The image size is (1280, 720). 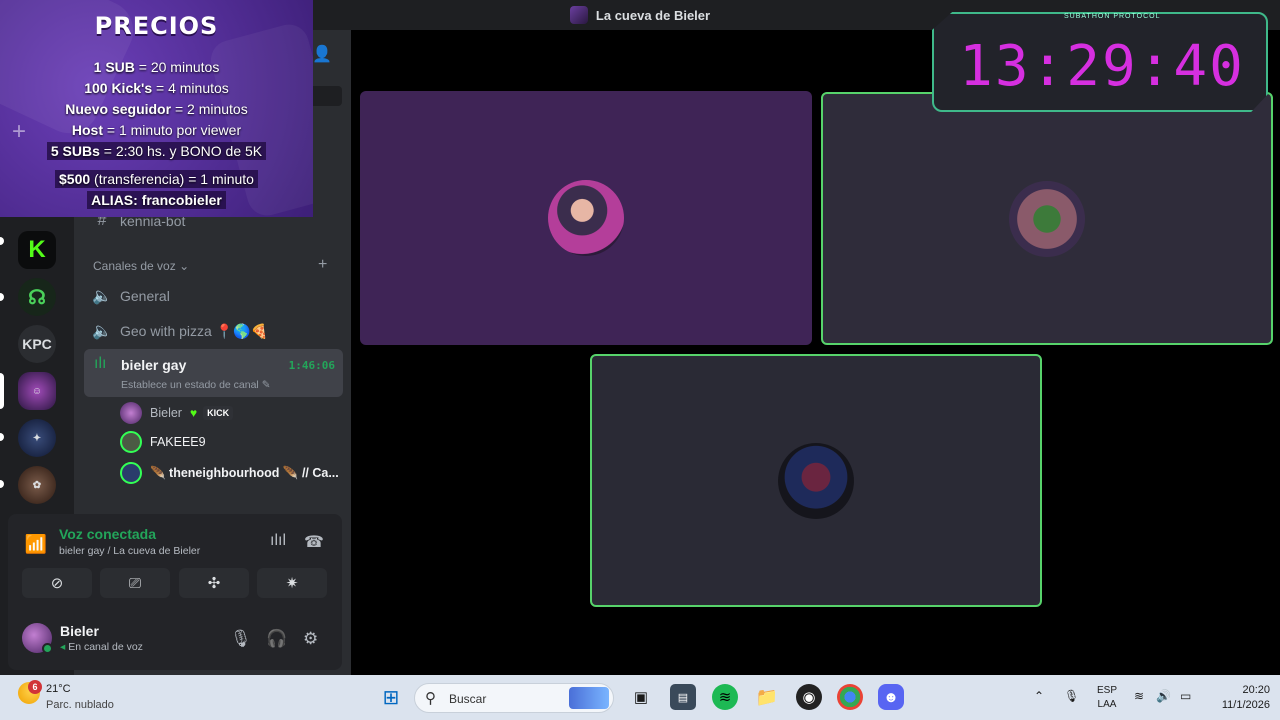 What do you see at coordinates (58, 689) in the screenshot?
I see `weather-temp: 21°C` at bounding box center [58, 689].